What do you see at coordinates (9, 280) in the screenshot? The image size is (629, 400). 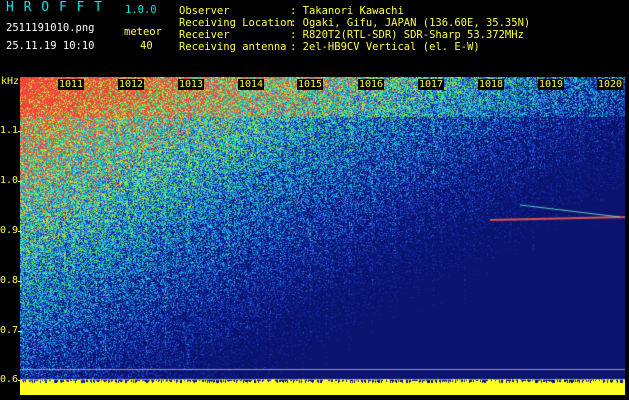 I see `y-tick-label: 0.8` at bounding box center [9, 280].